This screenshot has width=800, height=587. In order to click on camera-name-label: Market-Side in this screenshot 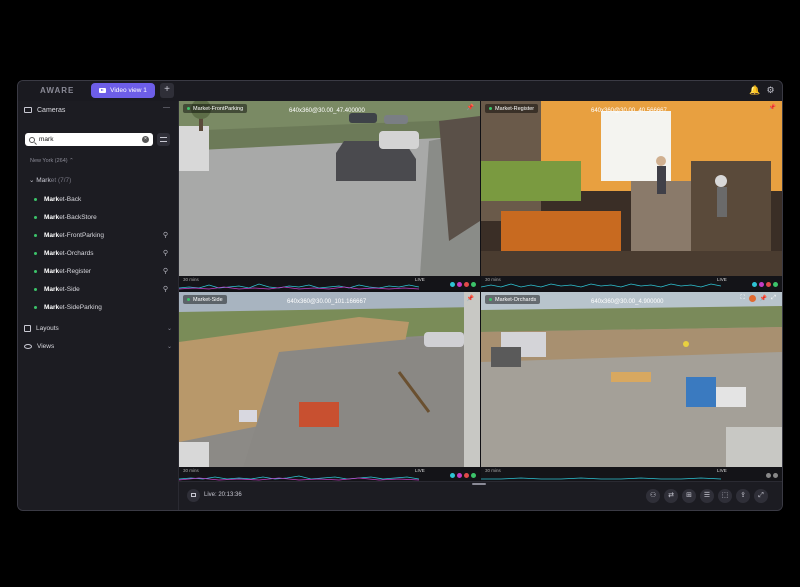, I will do `click(205, 299)`.